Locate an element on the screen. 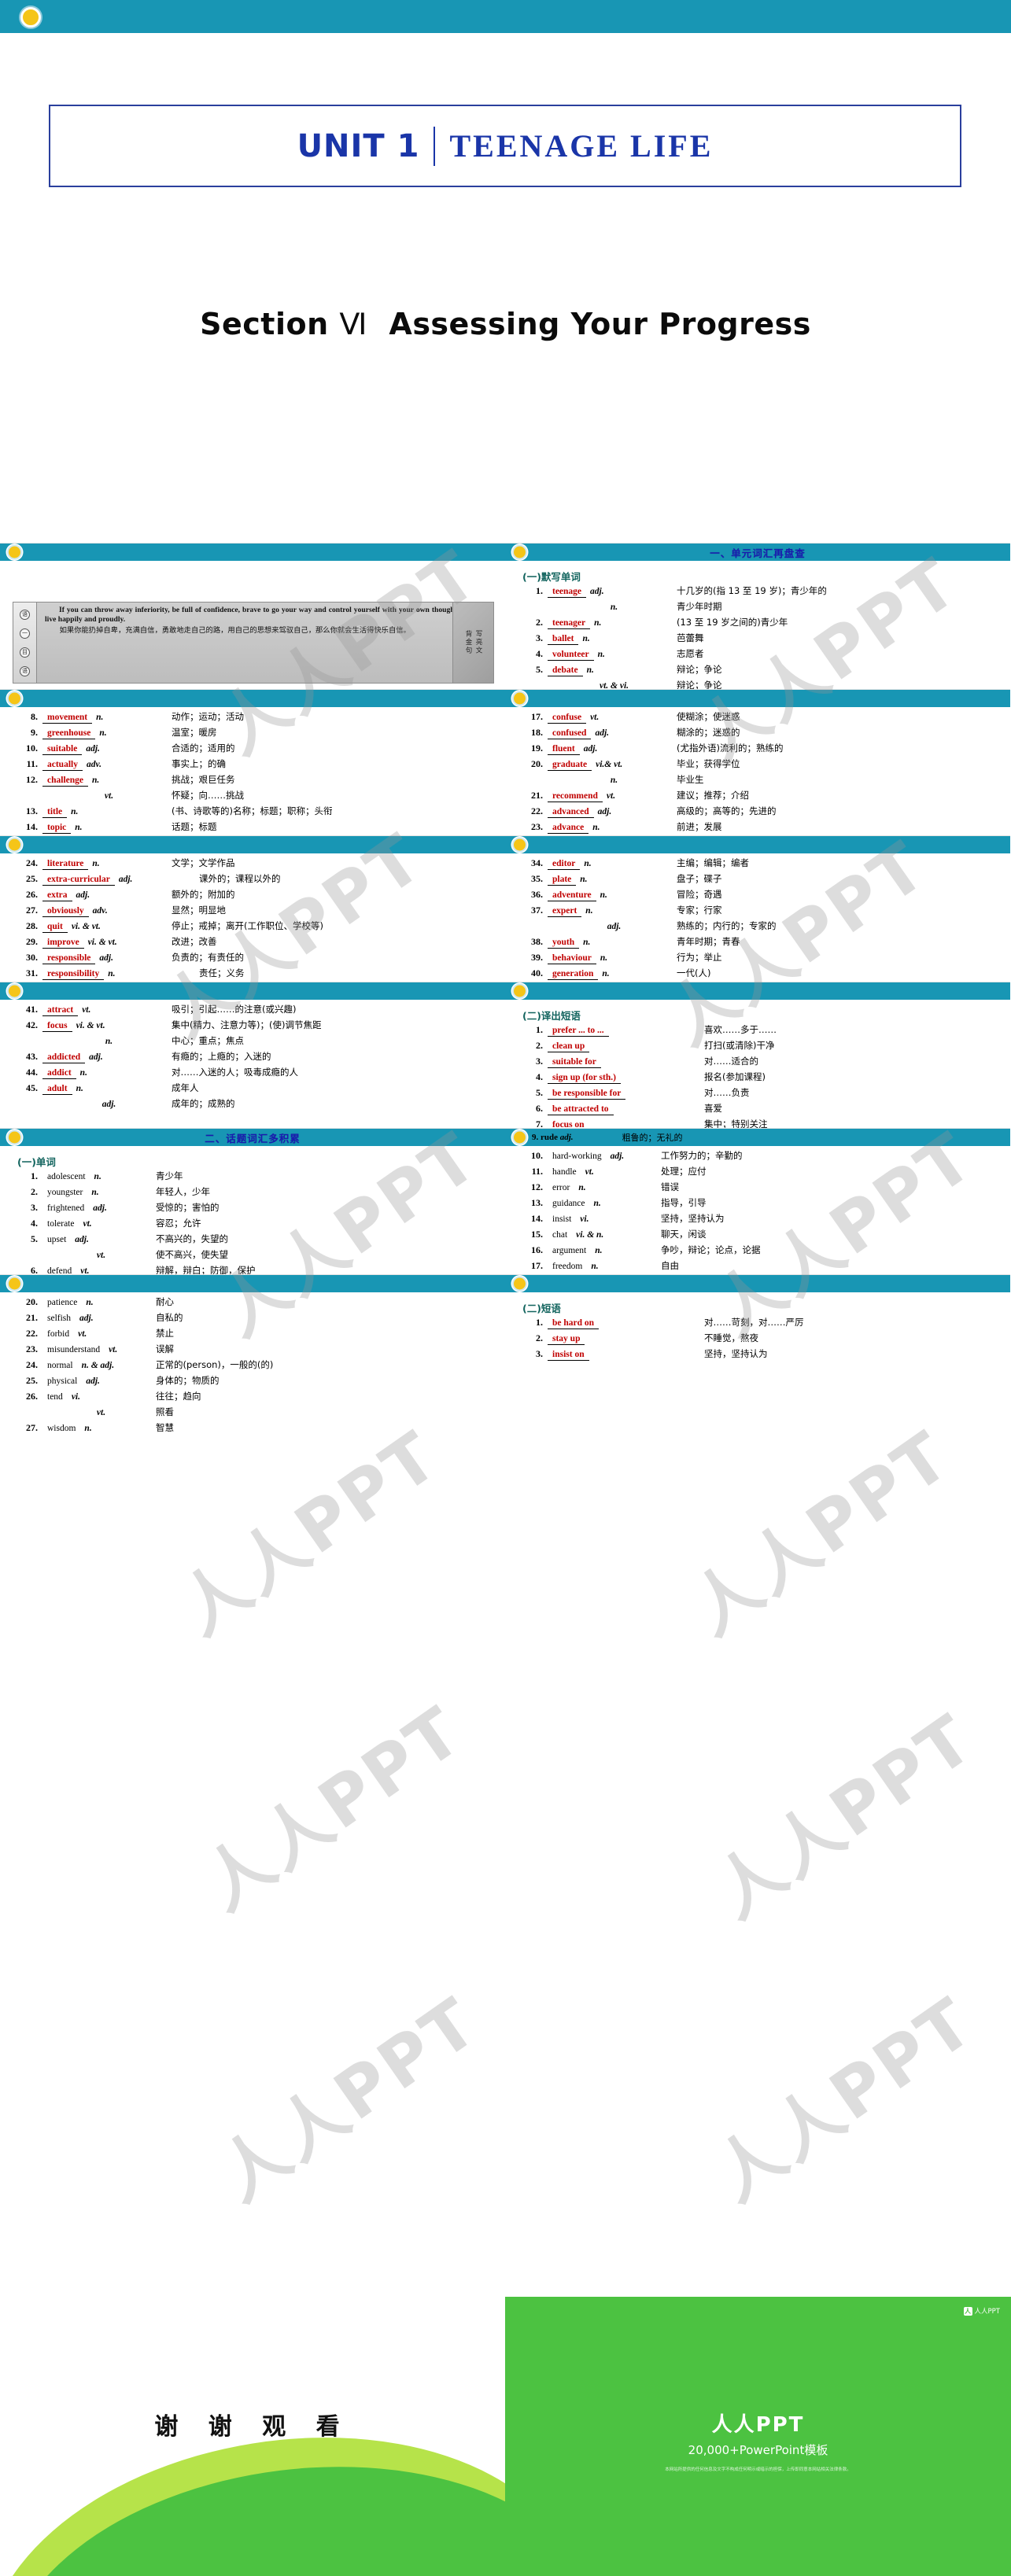 The width and height of the screenshot is (1011, 2576). vocab-meaning: 青年时期；青春 is located at coordinates (709, 941).